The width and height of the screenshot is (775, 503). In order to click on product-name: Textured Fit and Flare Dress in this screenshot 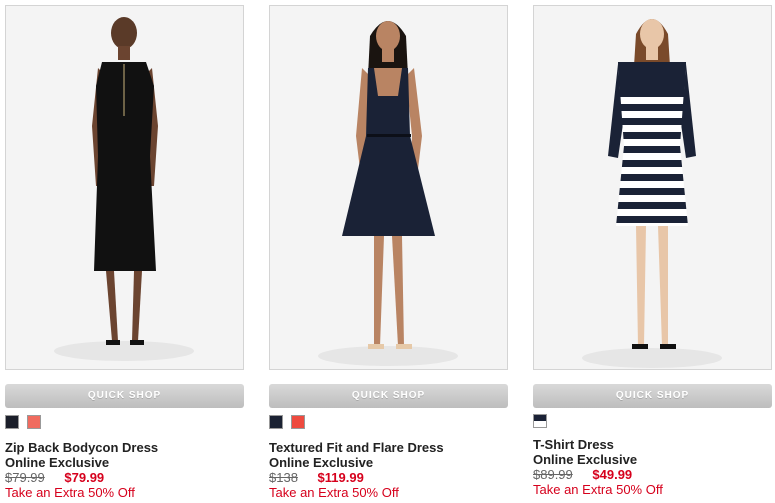, I will do `click(388, 447)`.